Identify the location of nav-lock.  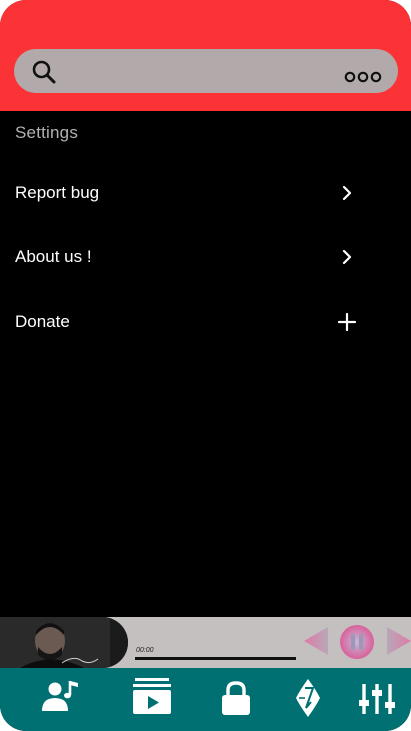
(236, 698).